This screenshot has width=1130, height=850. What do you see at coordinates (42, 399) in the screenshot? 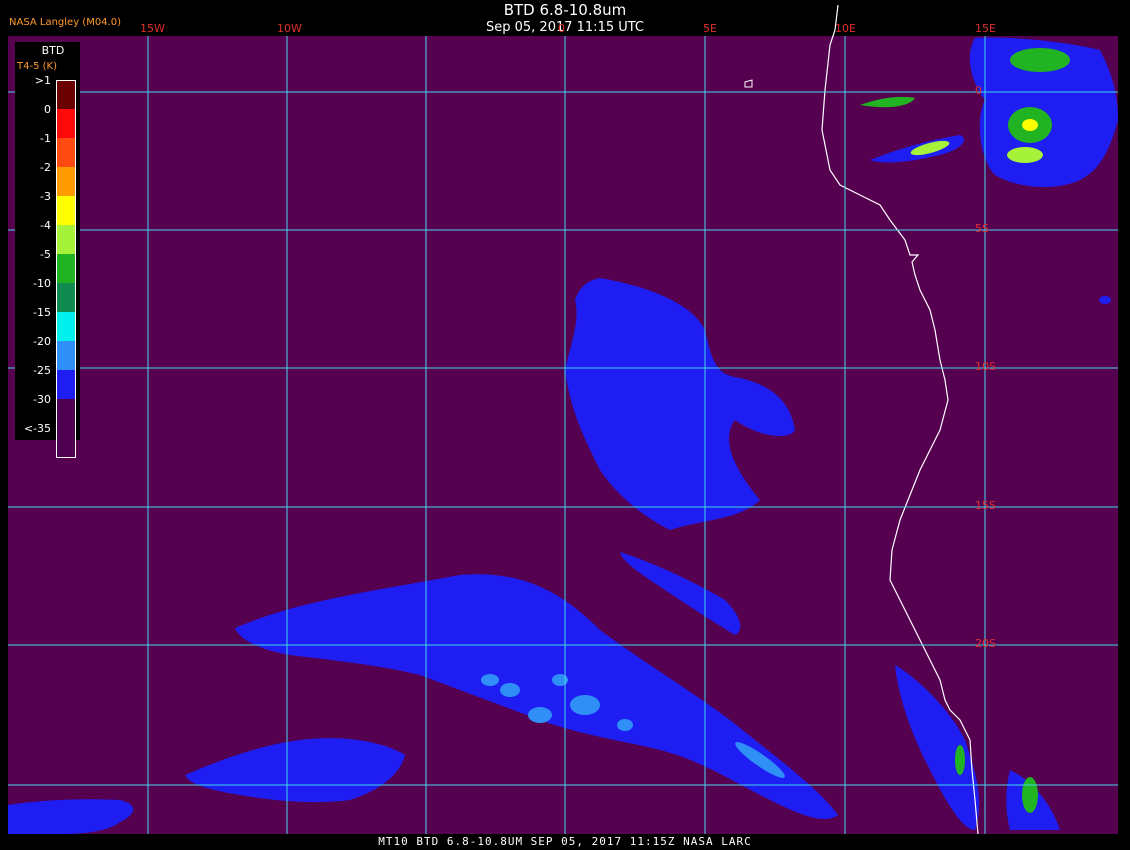
I see `legend-label: -30` at bounding box center [42, 399].